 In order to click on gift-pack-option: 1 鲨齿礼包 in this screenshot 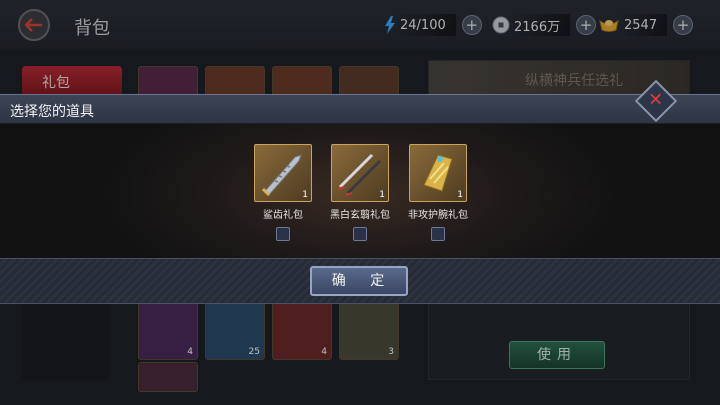, I will do `click(283, 192)`.